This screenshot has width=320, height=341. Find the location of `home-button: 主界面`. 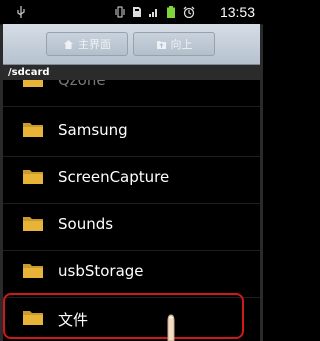

home-button: 主界面 is located at coordinates (87, 44).